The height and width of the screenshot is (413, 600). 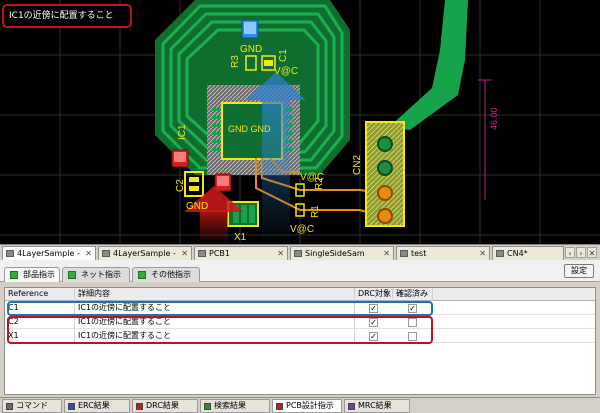 What do you see at coordinates (207, 406) in the screenshot?
I see `search-icon` at bounding box center [207, 406].